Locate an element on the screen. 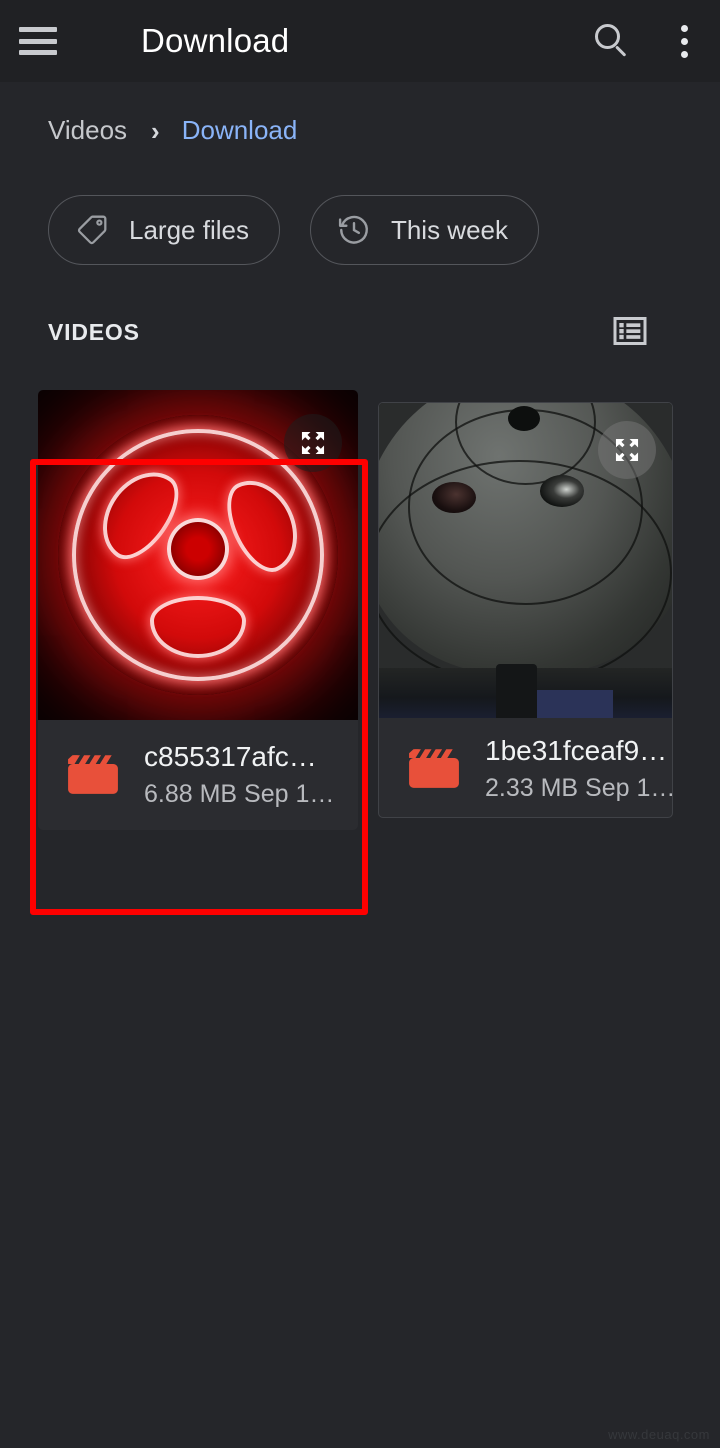 This screenshot has height=1448, width=720. section-title: VIDEOS is located at coordinates (94, 332).